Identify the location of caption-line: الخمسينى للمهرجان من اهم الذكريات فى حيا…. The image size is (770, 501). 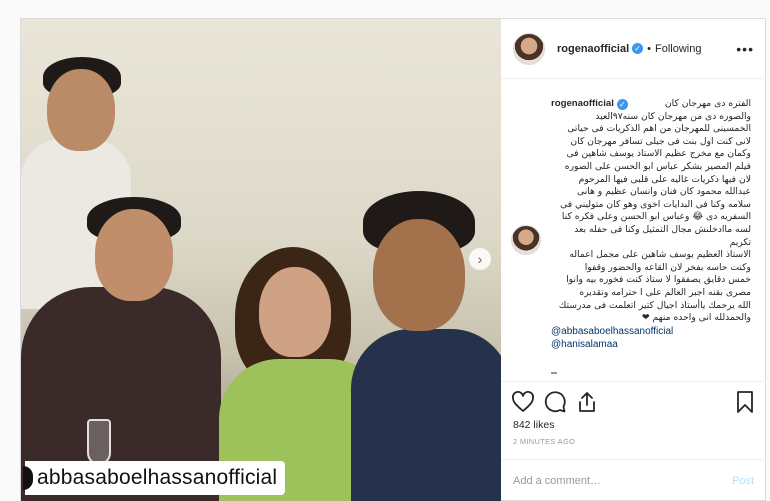
(659, 129).